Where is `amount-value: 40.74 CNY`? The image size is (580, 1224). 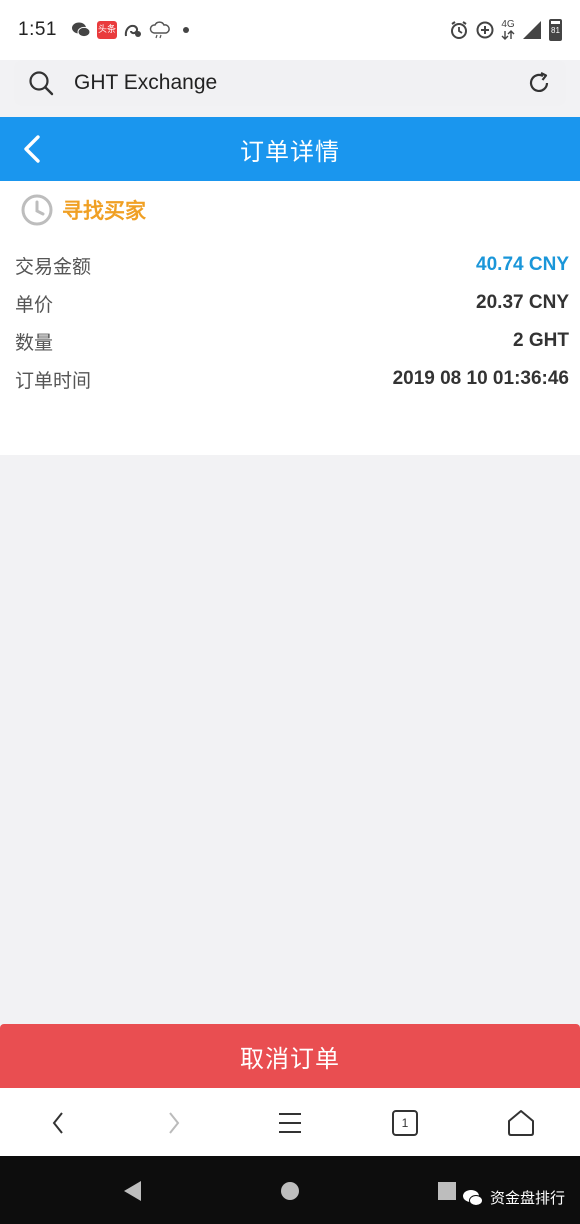 amount-value: 40.74 CNY is located at coordinates (522, 264).